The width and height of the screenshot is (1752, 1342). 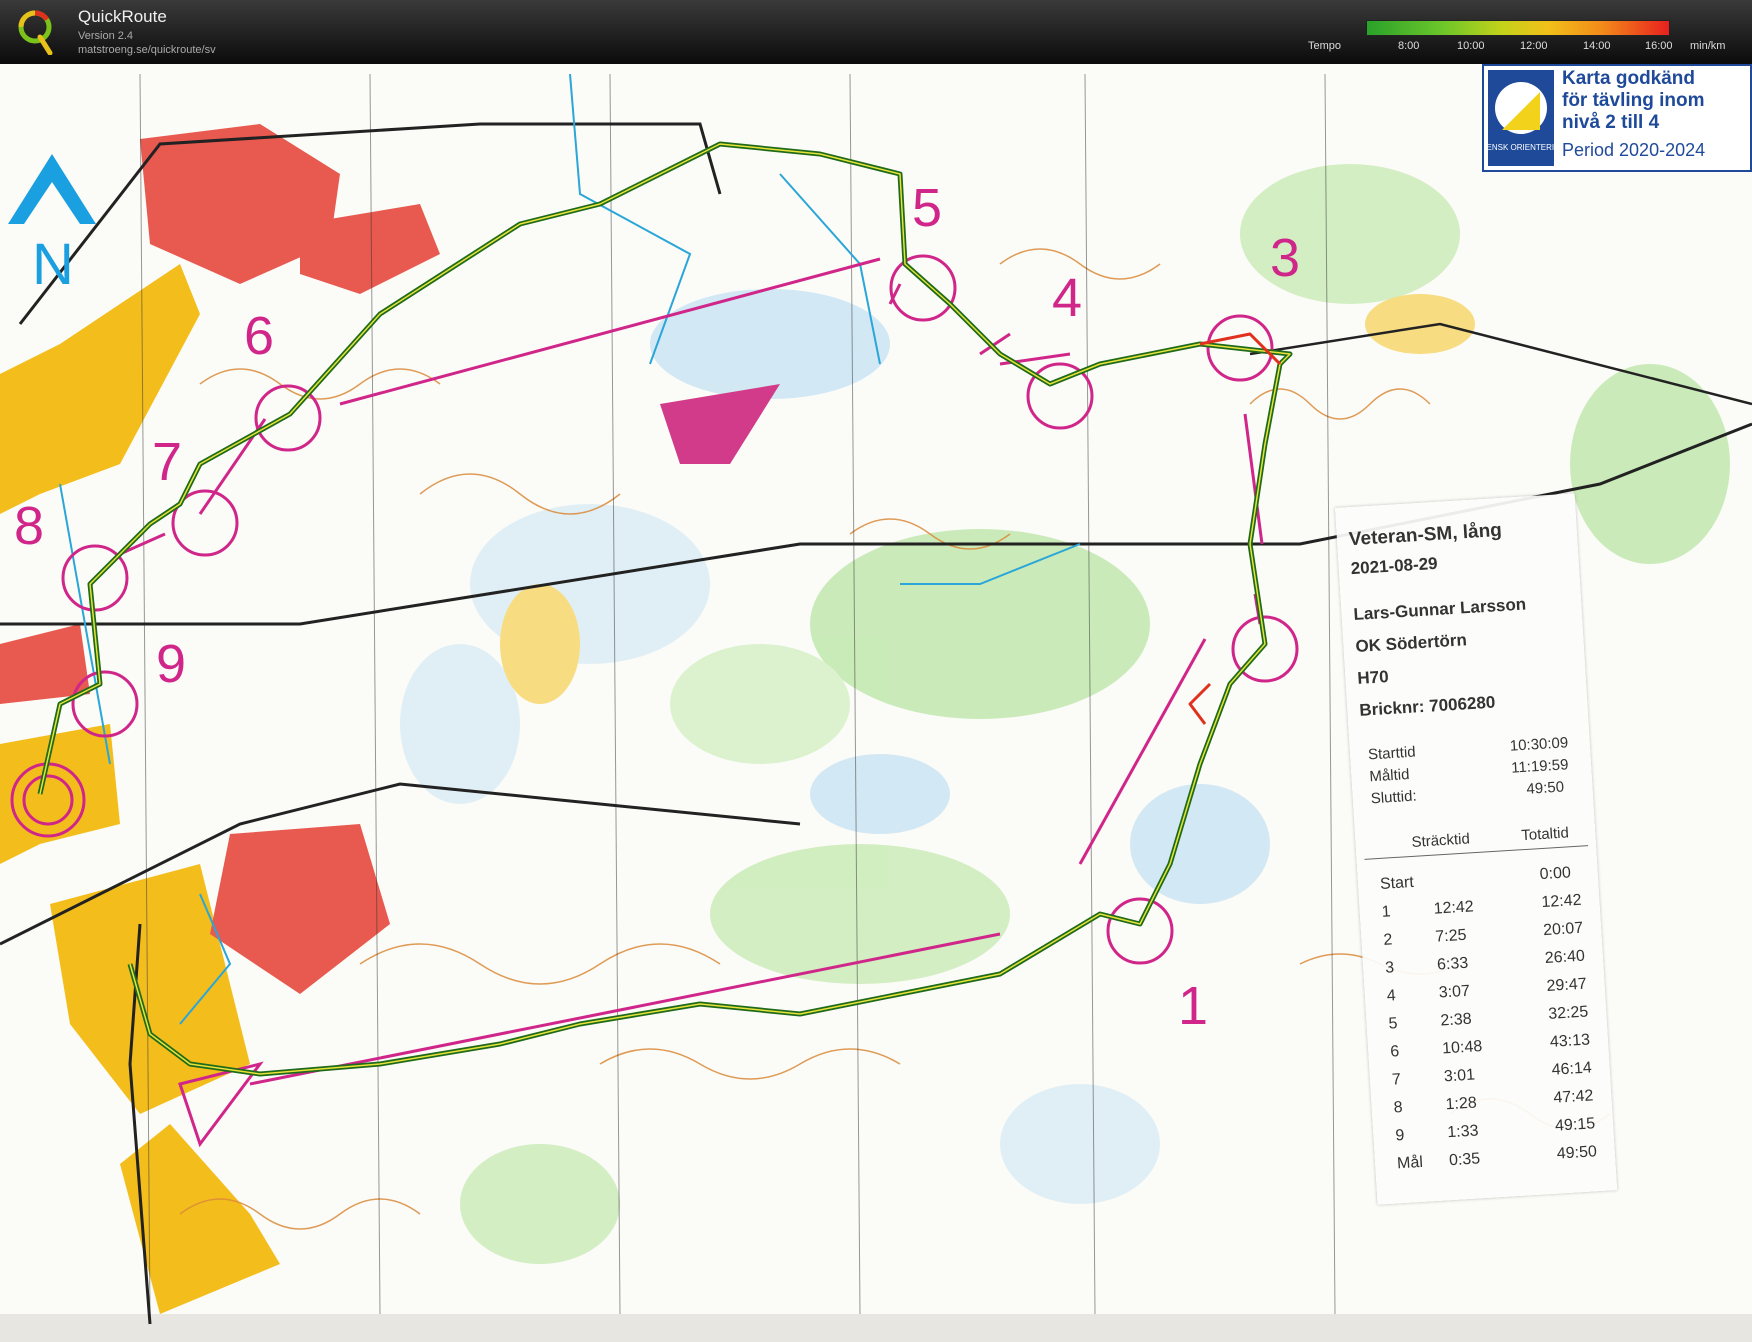 I want to click on split-row: 6 10:48 43:13, so click(x=1495, y=1045).